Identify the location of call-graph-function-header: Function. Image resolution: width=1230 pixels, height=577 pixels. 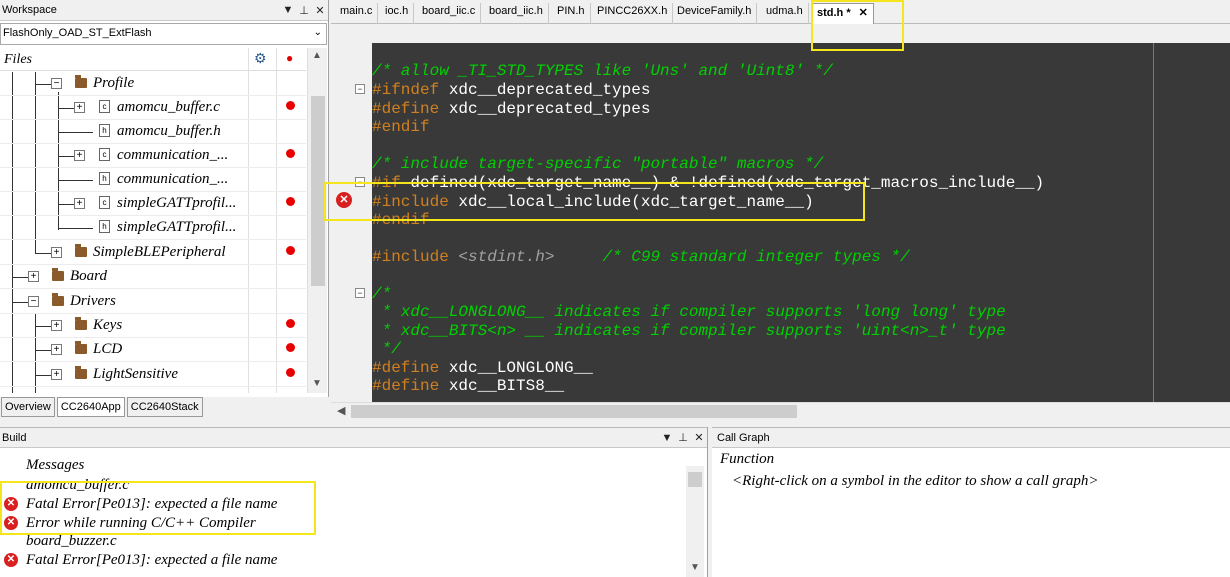
(747, 459).